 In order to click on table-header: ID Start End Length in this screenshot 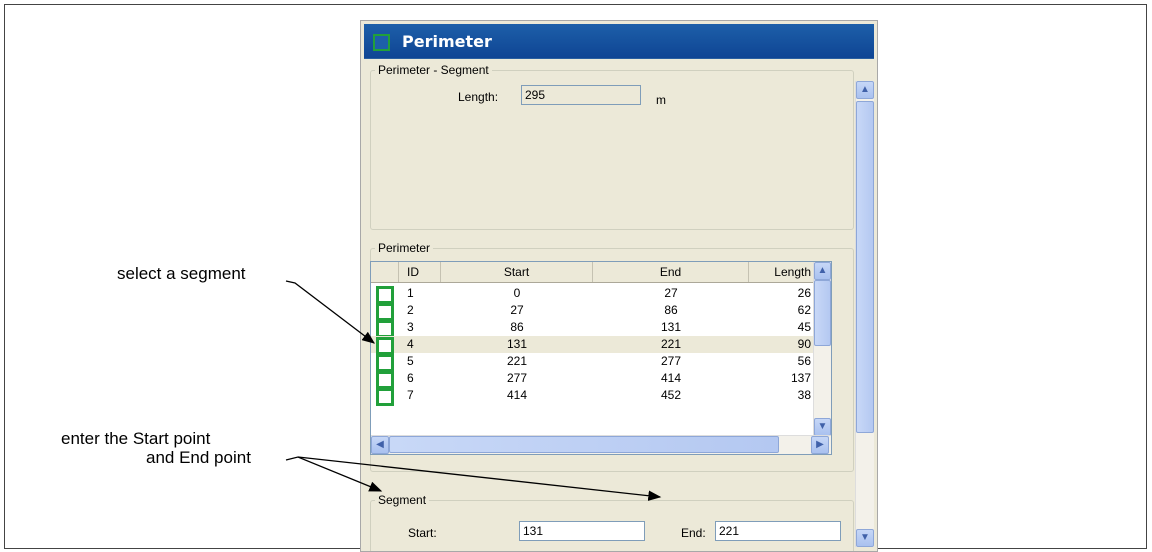, I will do `click(592, 272)`.